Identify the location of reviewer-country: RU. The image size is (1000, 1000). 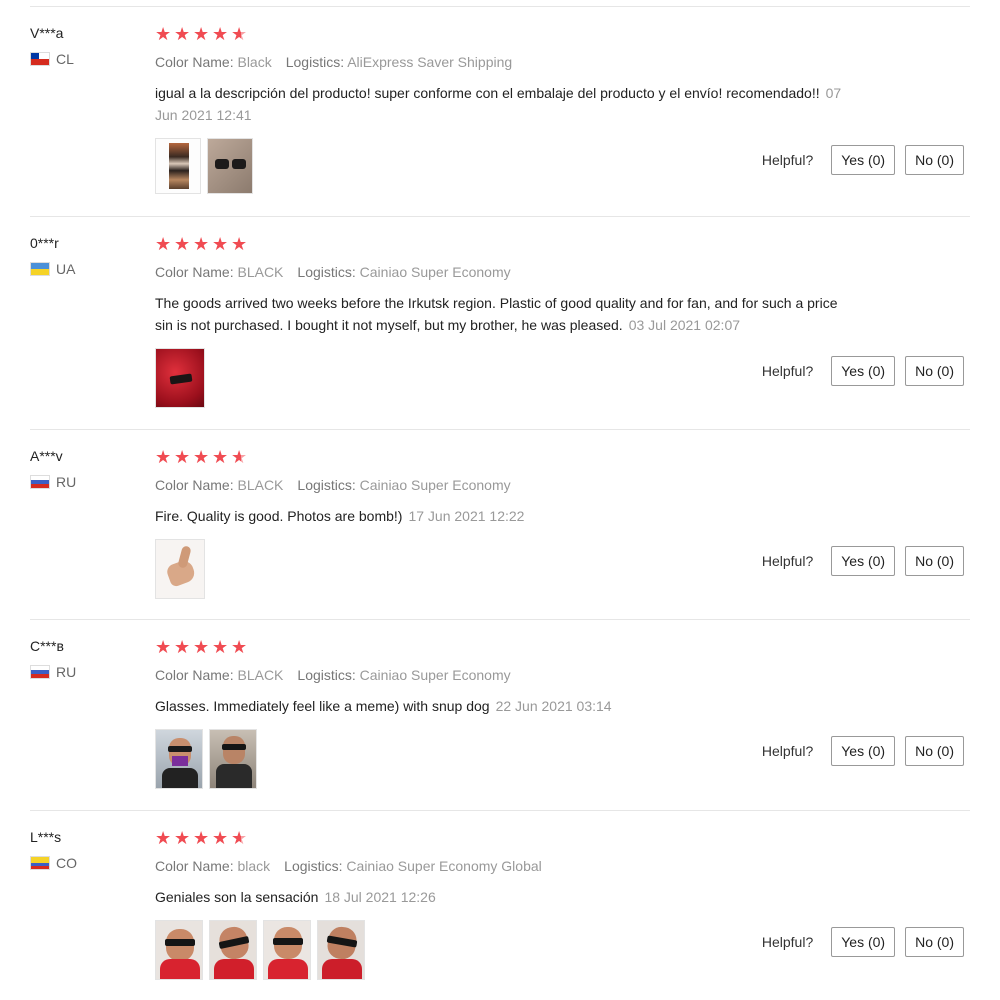
(85, 672).